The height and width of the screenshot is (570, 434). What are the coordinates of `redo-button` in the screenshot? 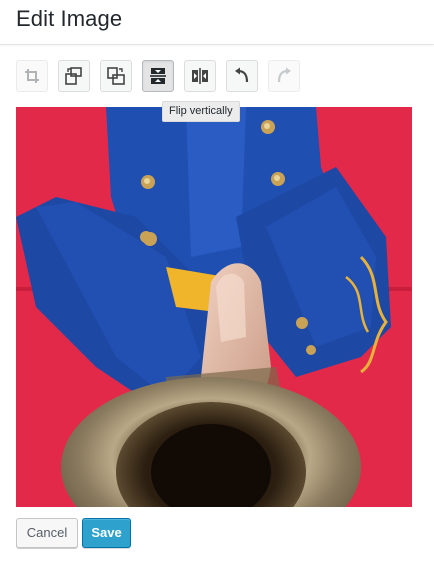 It's located at (284, 76).